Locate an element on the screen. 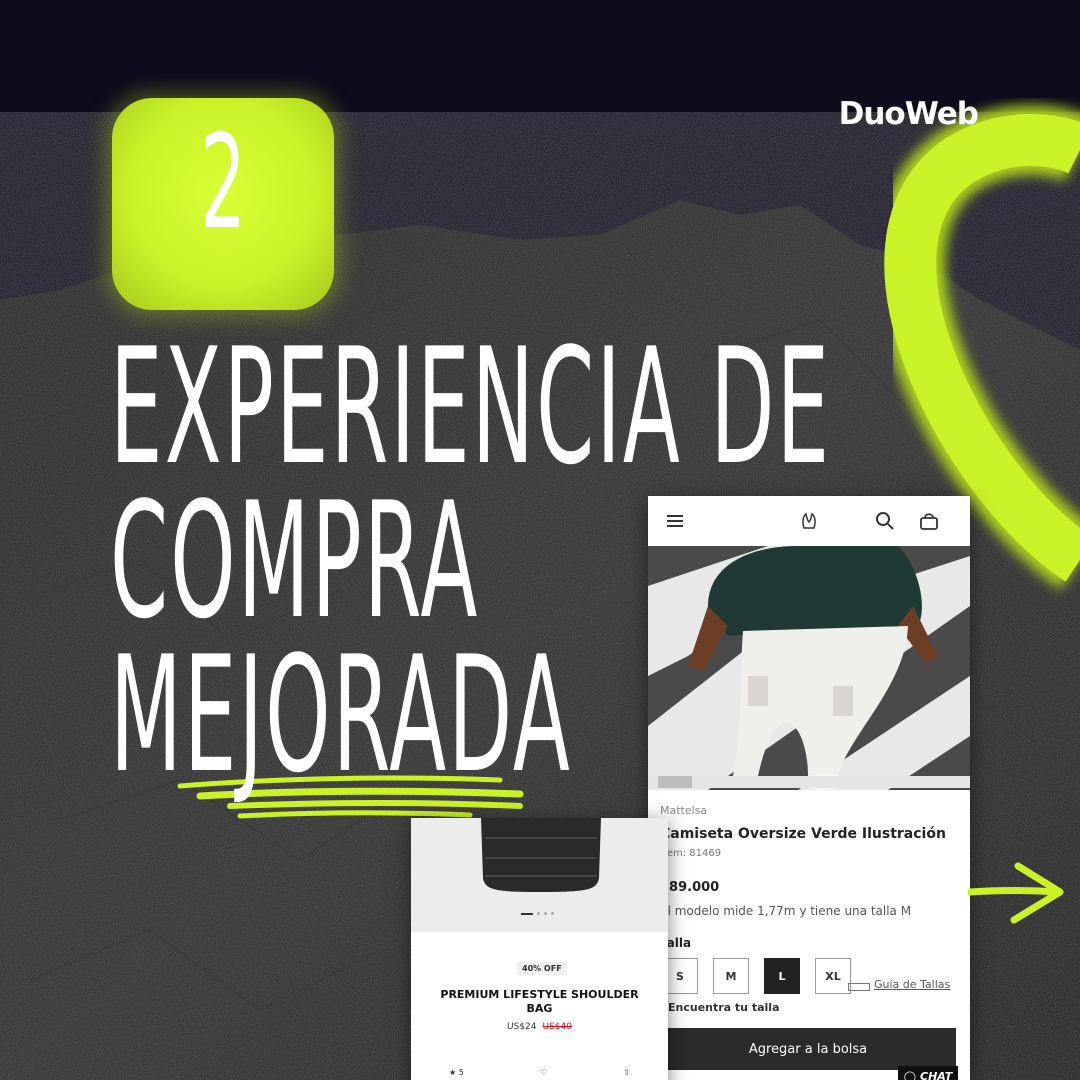 This screenshot has height=1080, width=1080. headline-line-1: EXPERIENCIA DE is located at coordinates (471, 406).